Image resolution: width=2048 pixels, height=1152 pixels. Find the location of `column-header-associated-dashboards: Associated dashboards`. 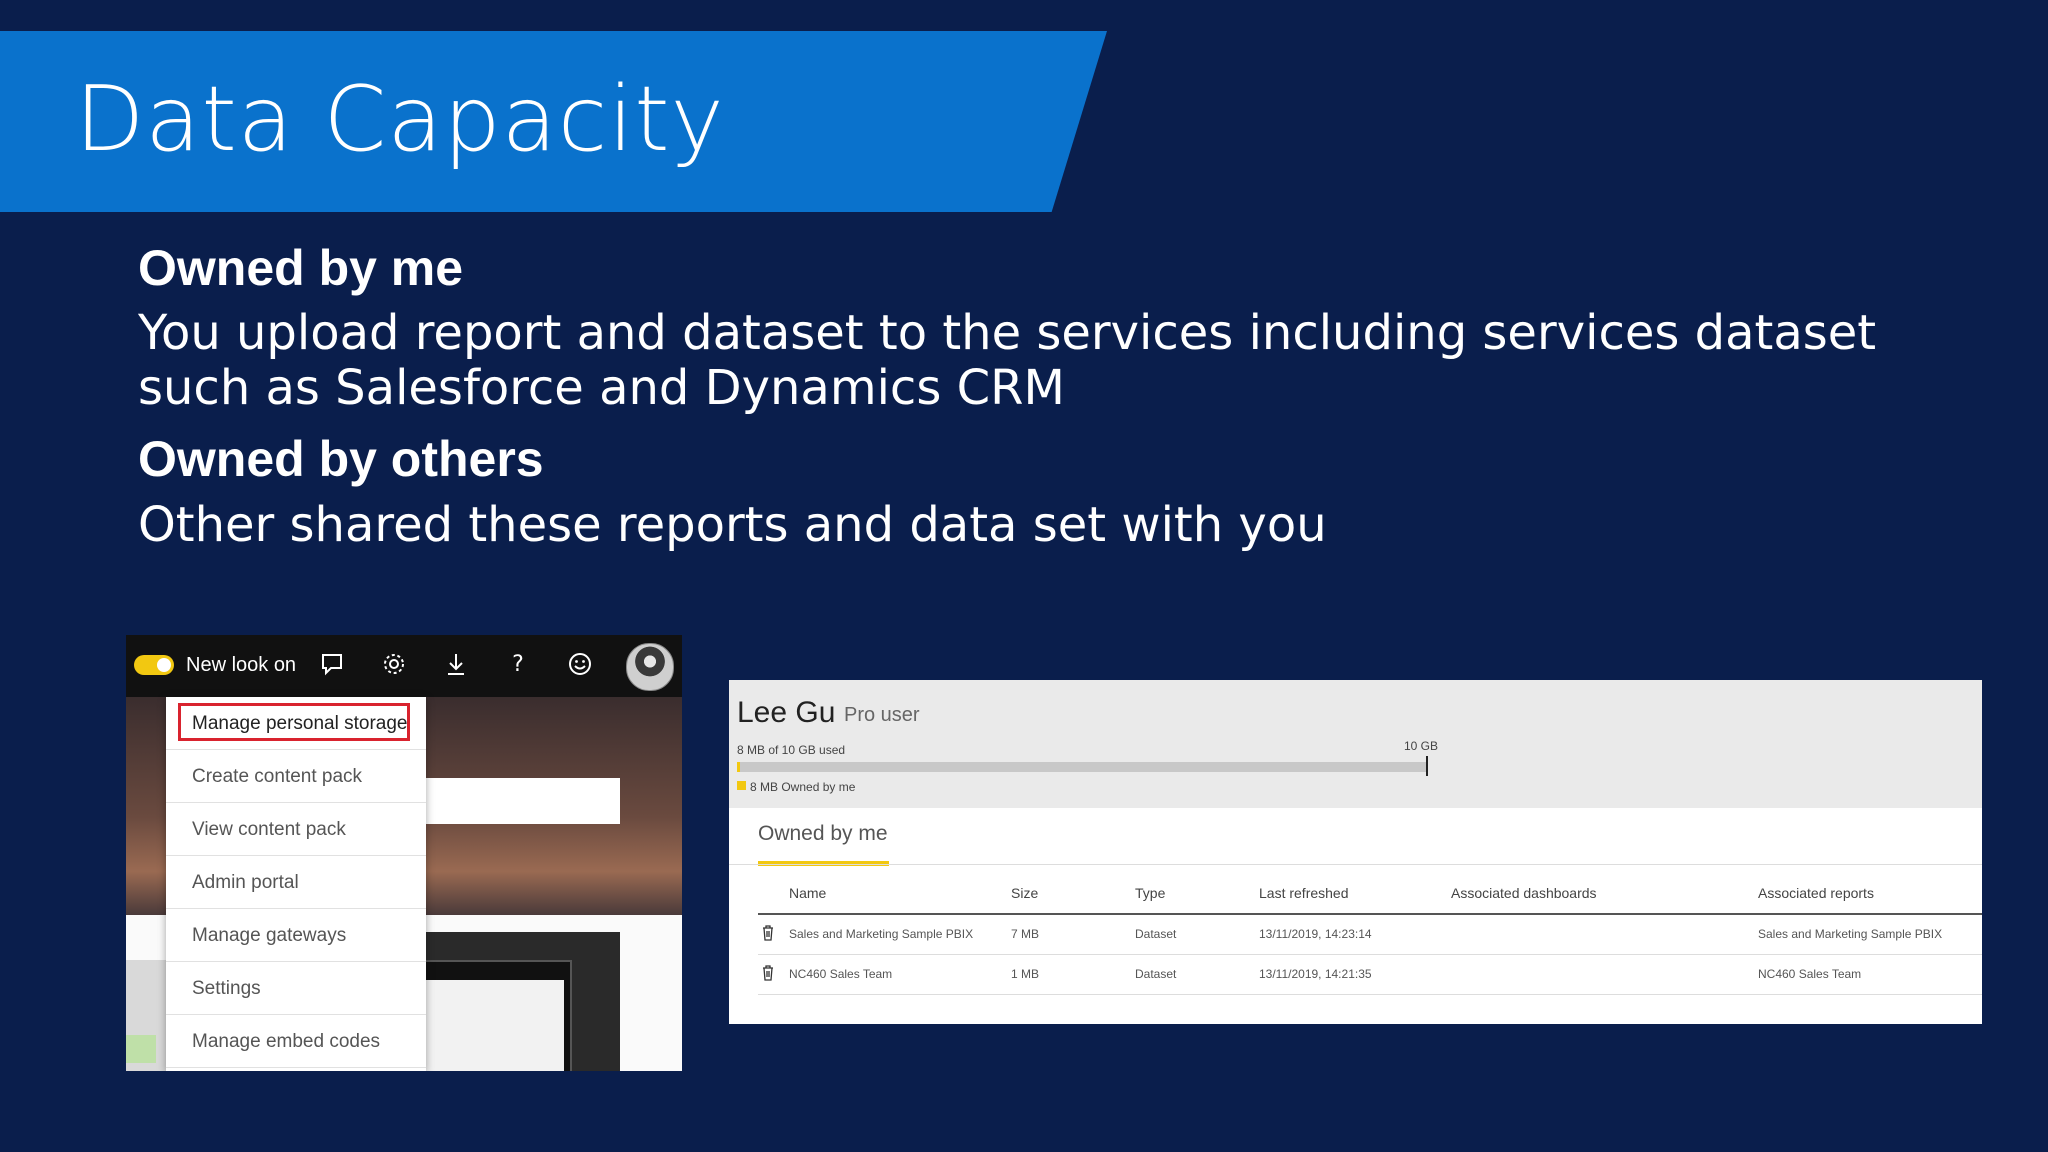

column-header-associated-dashboards: Associated dashboards is located at coordinates (1524, 893).